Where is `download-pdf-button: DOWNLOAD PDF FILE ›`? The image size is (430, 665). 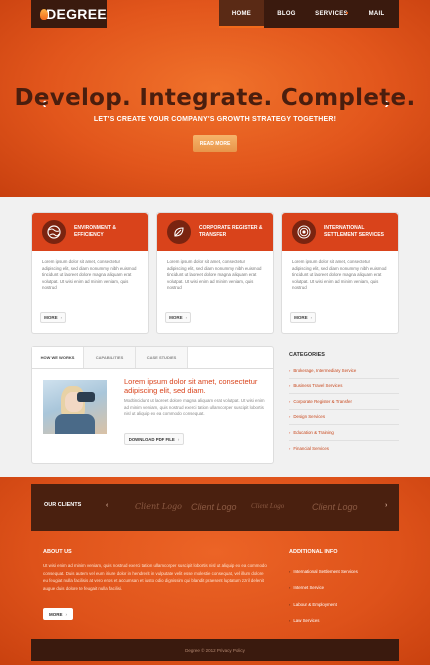
download-pdf-button: DOWNLOAD PDF FILE › is located at coordinates (154, 439).